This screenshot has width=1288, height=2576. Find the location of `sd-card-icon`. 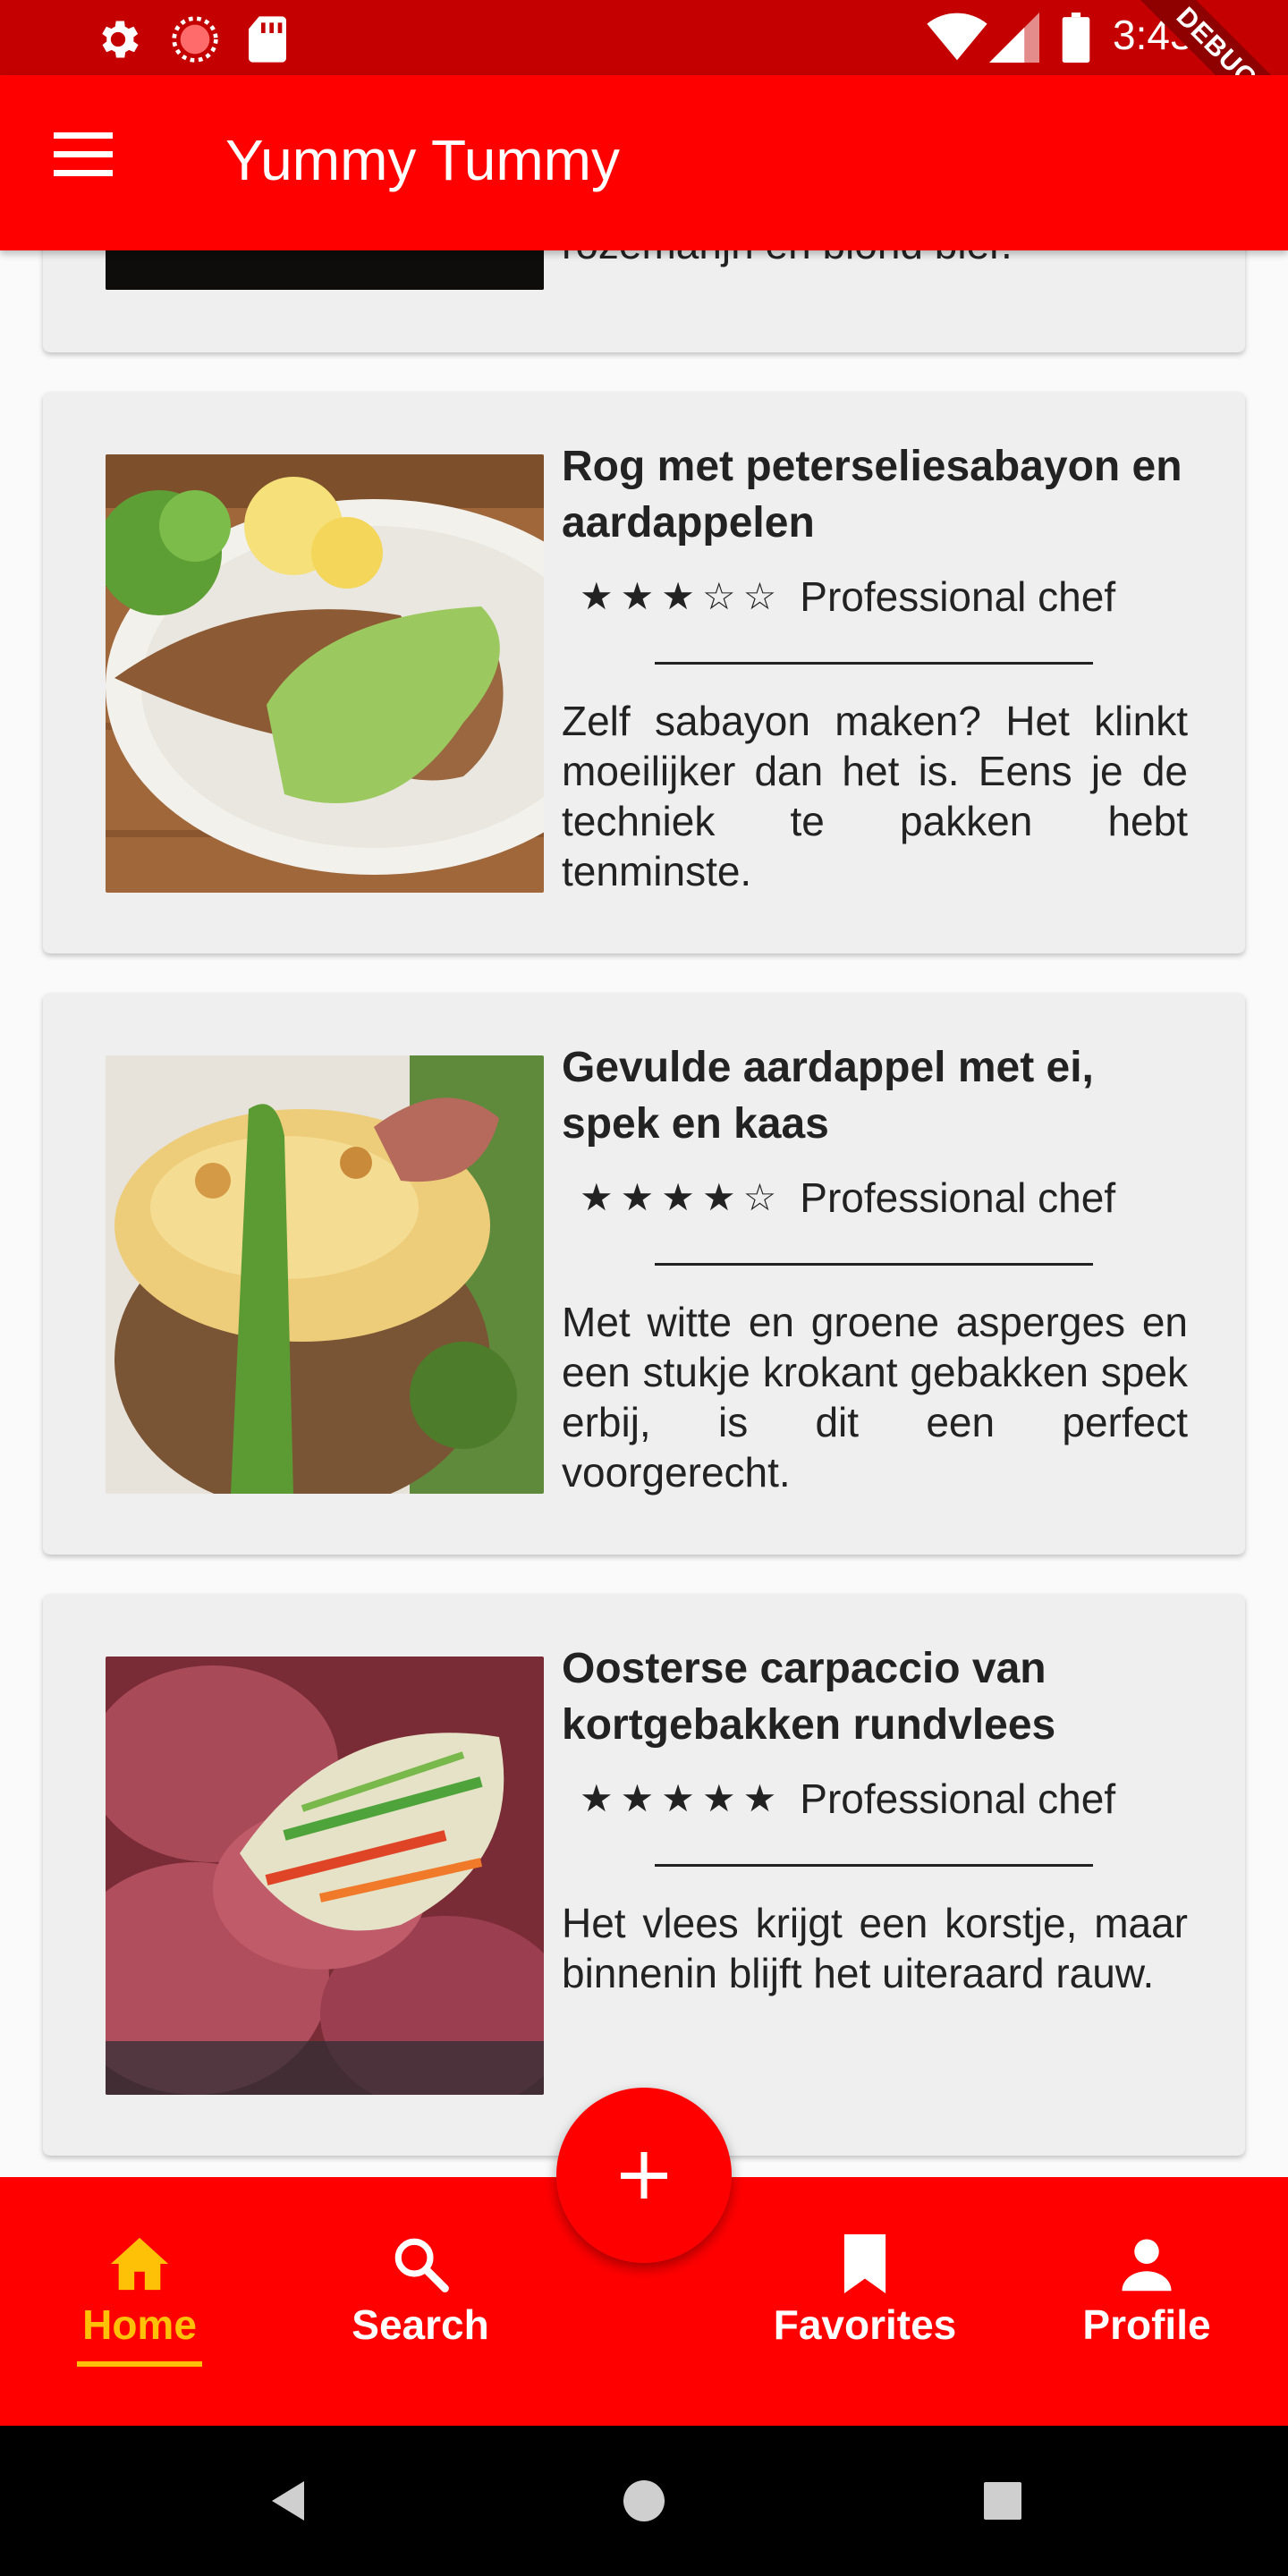

sd-card-icon is located at coordinates (267, 39).